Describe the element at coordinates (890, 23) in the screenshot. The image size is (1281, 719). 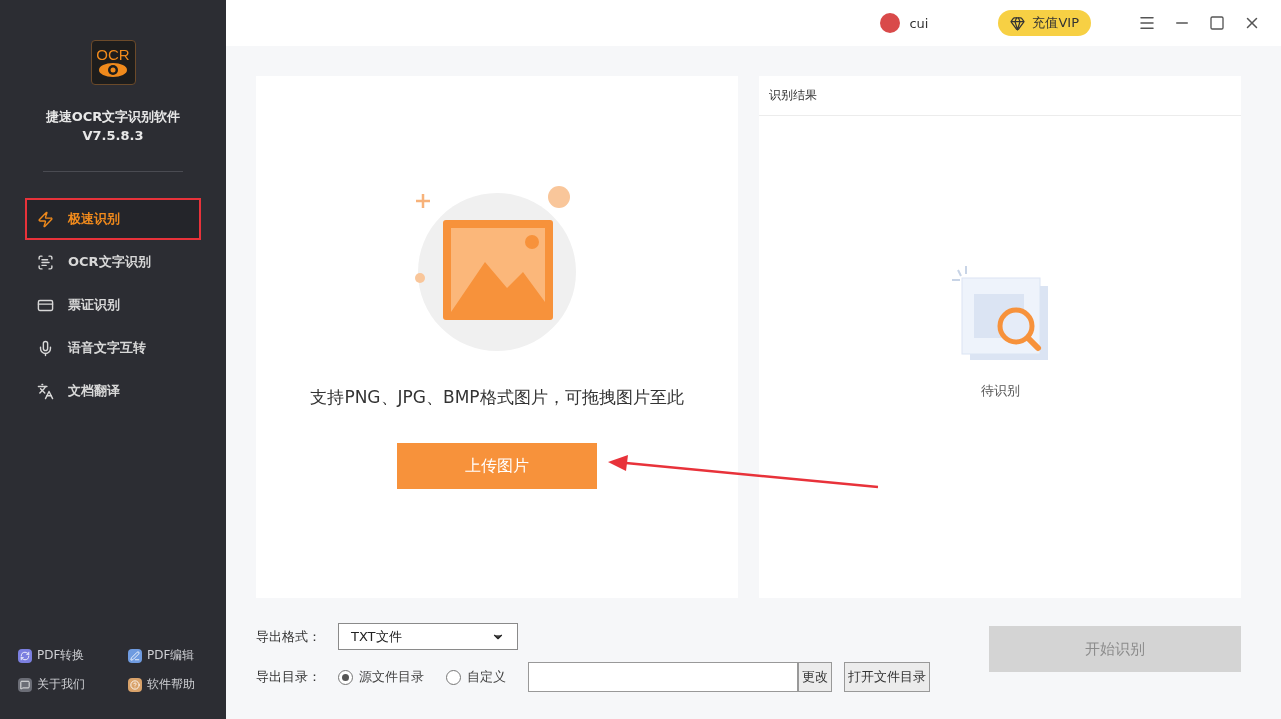
I see `user-avatar` at that location.